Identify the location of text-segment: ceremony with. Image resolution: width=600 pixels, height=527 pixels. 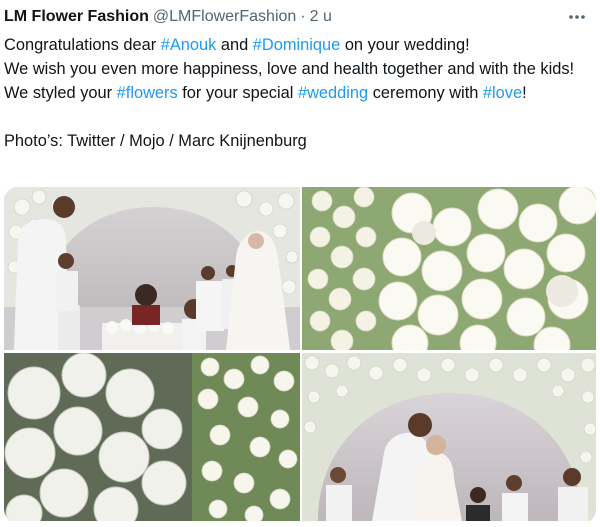
(425, 93).